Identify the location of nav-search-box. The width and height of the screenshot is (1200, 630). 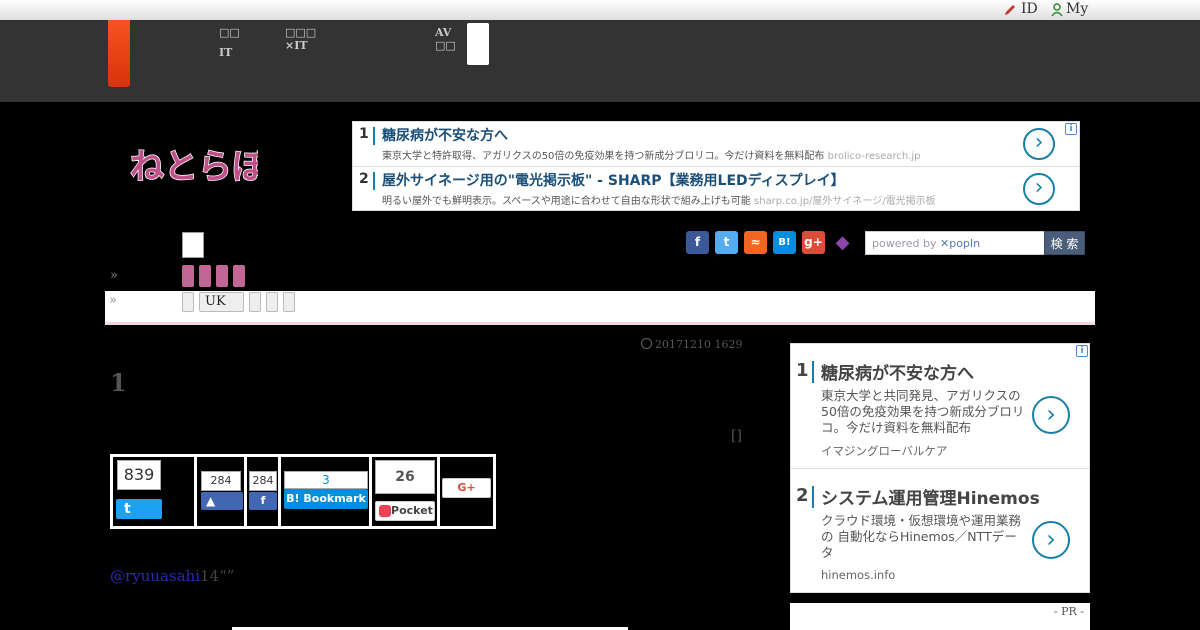
(478, 44).